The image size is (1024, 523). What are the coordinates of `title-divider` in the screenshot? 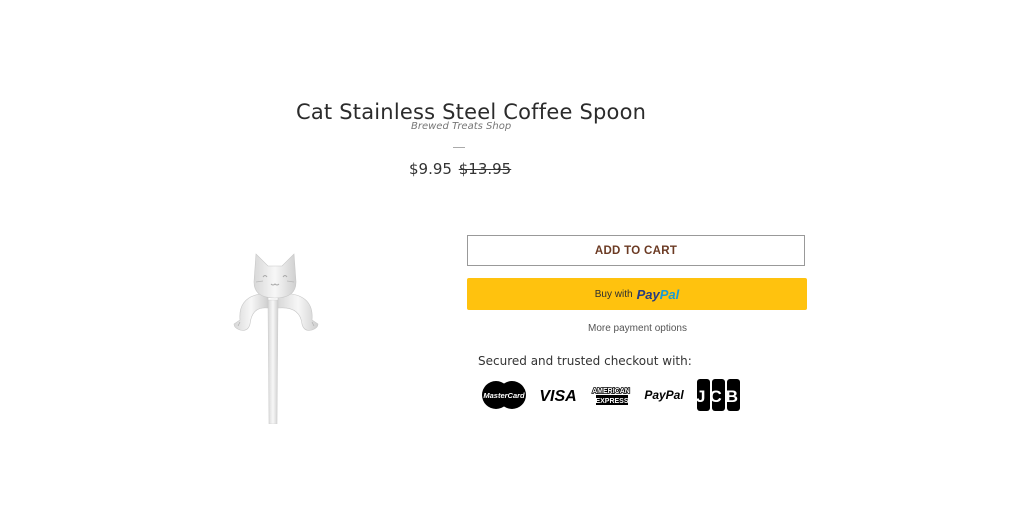 It's located at (459, 147).